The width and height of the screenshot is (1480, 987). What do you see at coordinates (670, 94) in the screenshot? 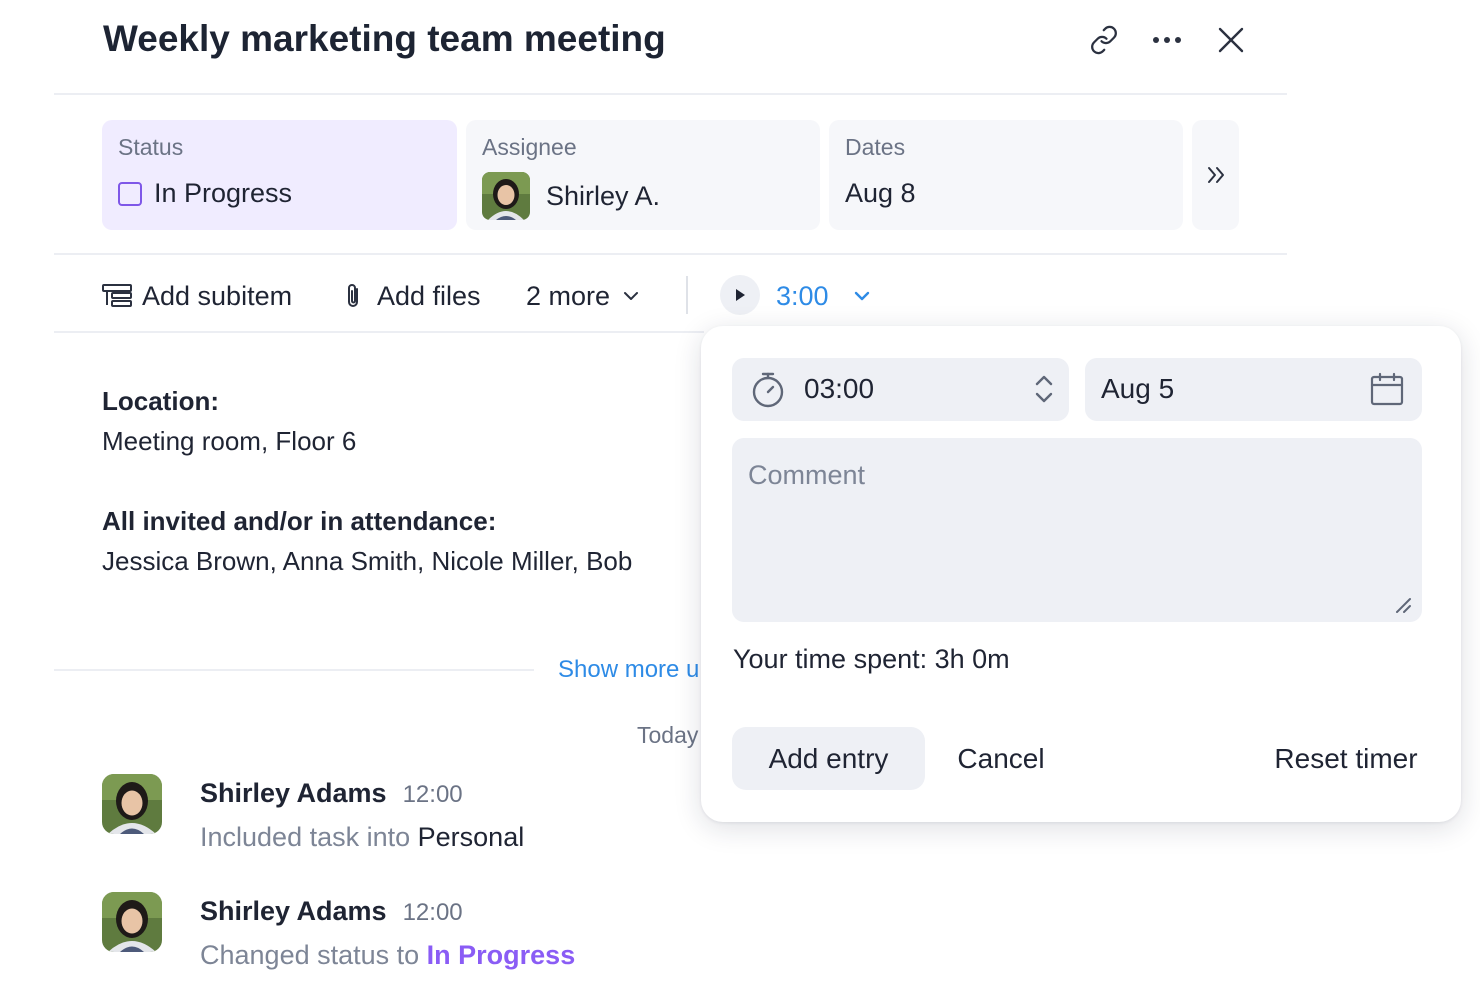
I see `header-divider` at bounding box center [670, 94].